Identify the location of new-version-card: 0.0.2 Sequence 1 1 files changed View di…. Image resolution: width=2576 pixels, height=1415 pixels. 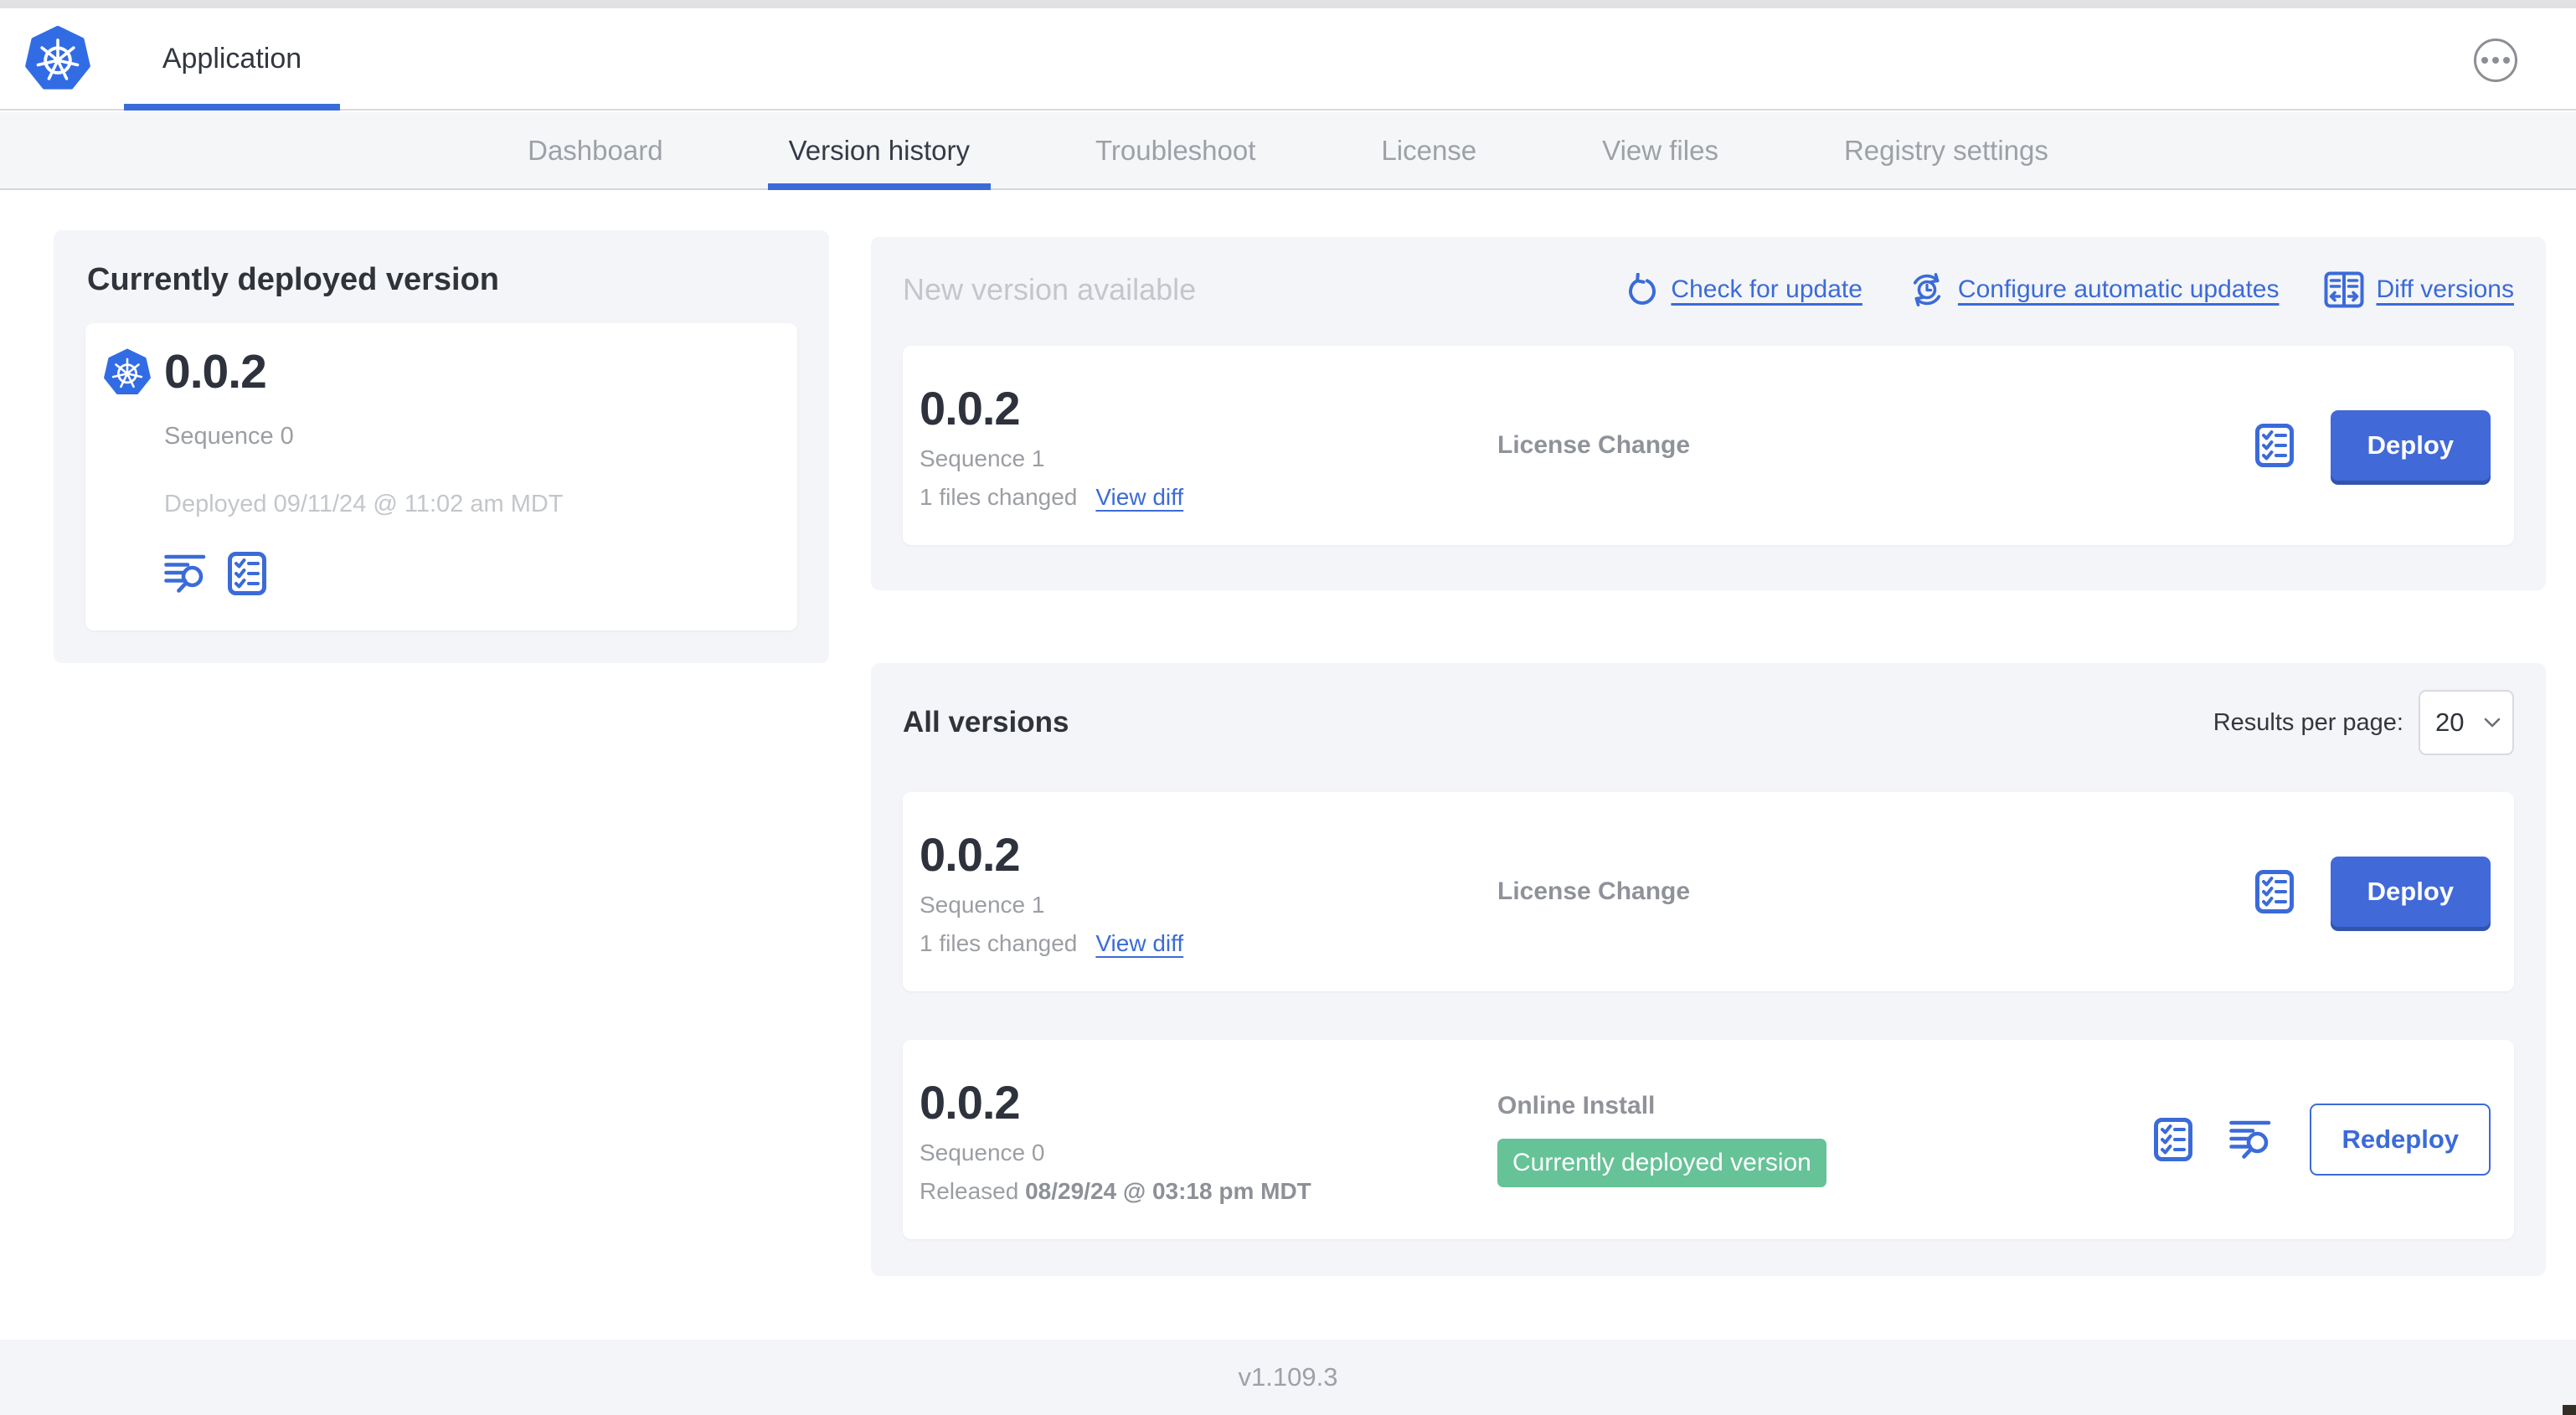
(1708, 445).